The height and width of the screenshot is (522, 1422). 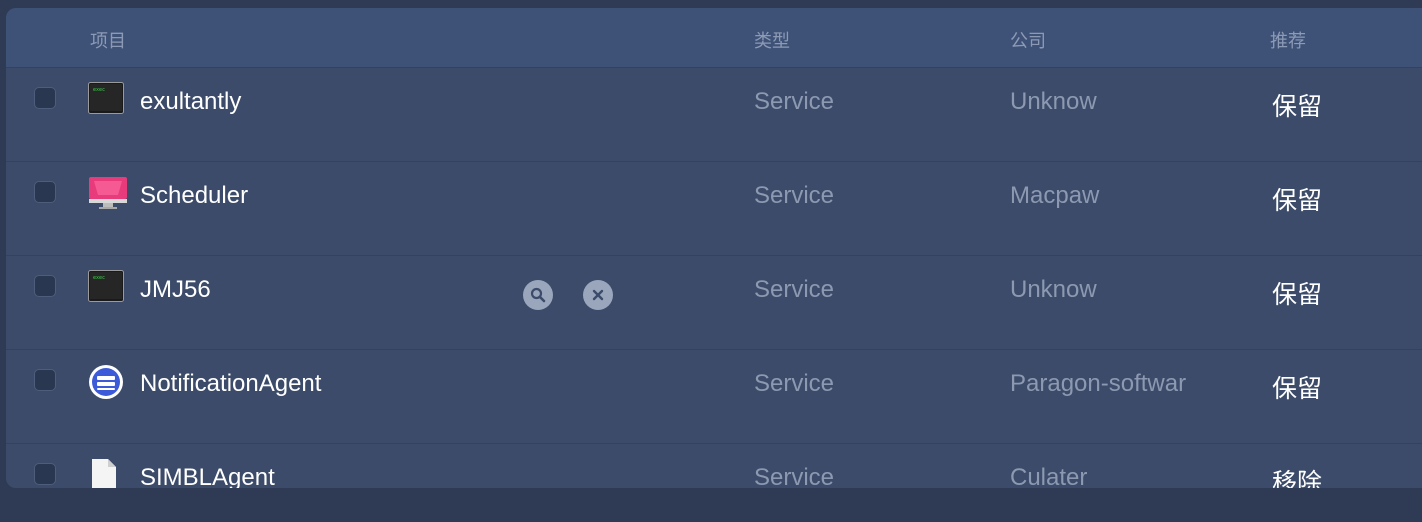 I want to click on row-name: NotificationAgent, so click(x=231, y=383).